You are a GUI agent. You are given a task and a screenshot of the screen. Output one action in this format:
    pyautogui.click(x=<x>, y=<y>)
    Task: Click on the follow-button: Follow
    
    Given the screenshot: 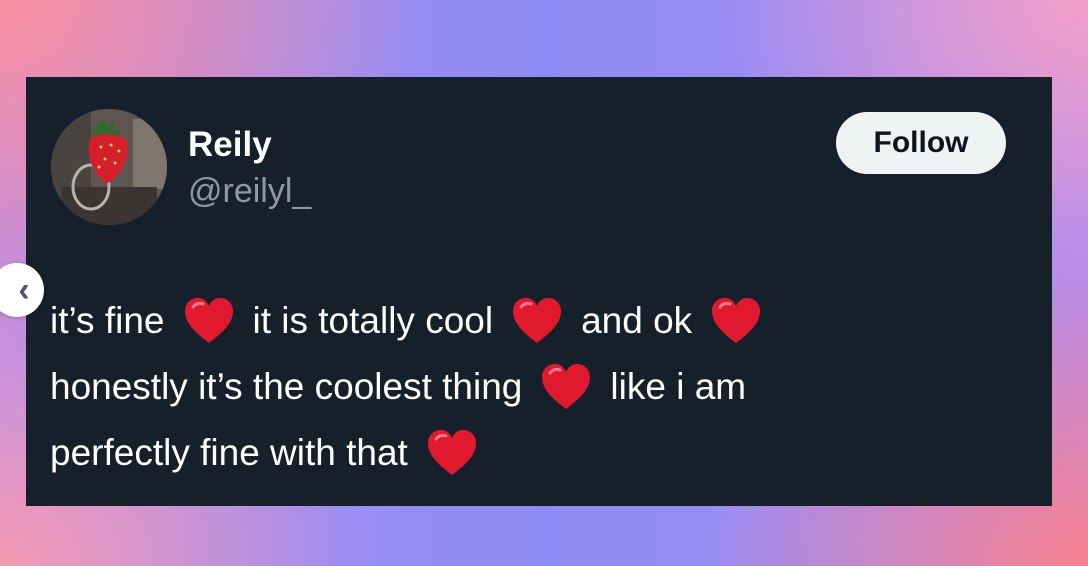 What is the action you would take?
    pyautogui.click(x=921, y=143)
    